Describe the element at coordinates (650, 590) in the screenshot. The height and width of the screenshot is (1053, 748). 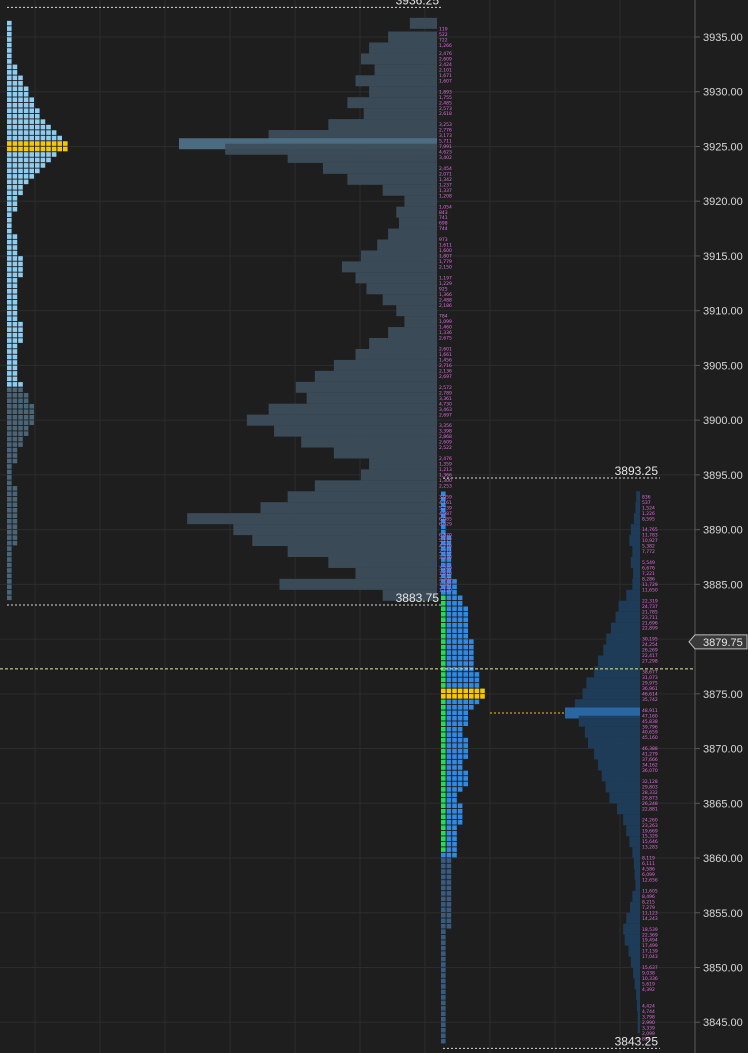
I see `volume-value-label: 11,650` at that location.